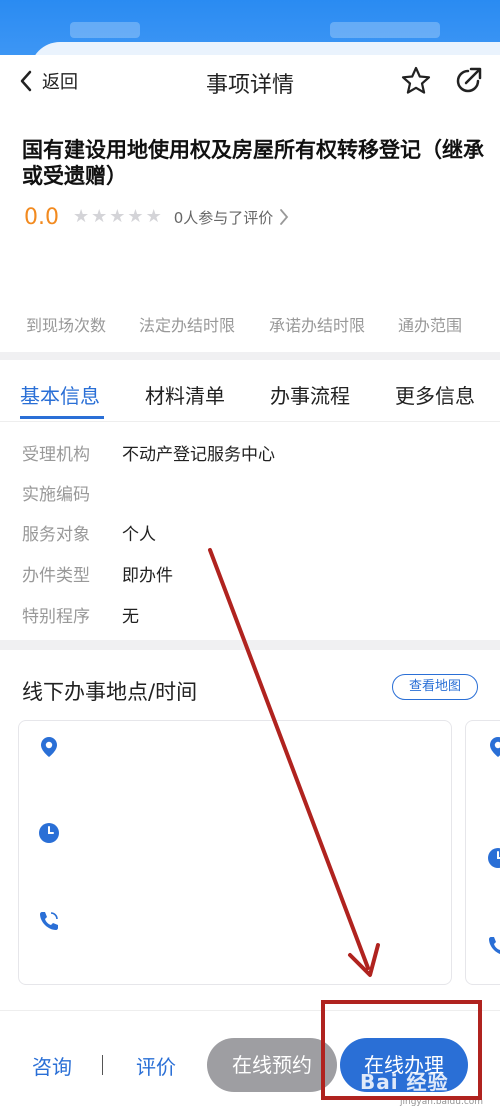 The height and width of the screenshot is (1111, 500). I want to click on info-row: 办件类型 即办件, so click(97, 573).